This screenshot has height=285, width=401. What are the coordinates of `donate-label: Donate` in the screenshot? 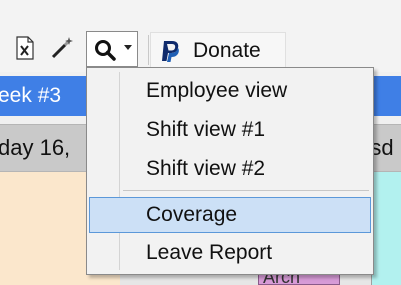 It's located at (227, 50).